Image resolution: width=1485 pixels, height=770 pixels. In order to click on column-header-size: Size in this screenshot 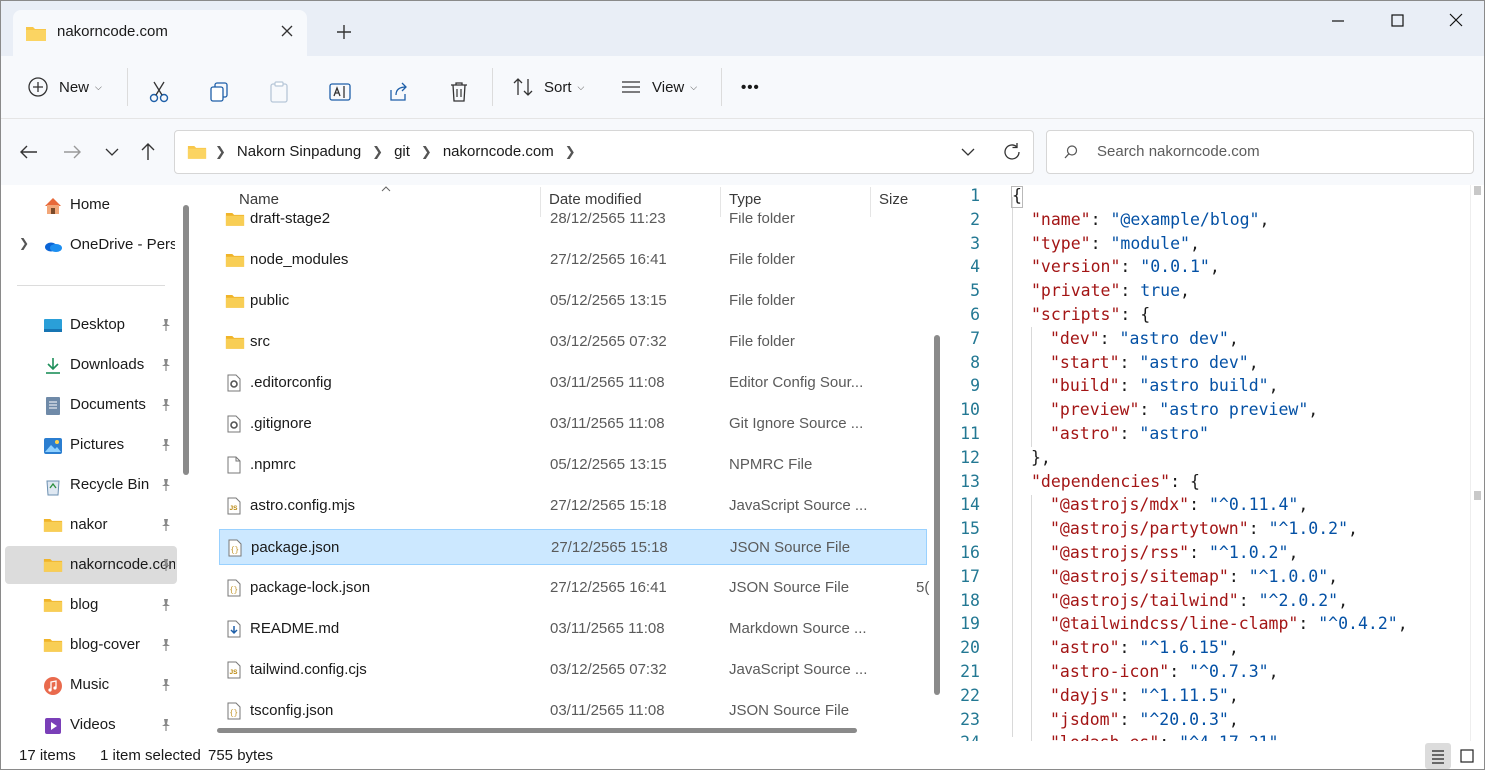, I will do `click(893, 199)`.